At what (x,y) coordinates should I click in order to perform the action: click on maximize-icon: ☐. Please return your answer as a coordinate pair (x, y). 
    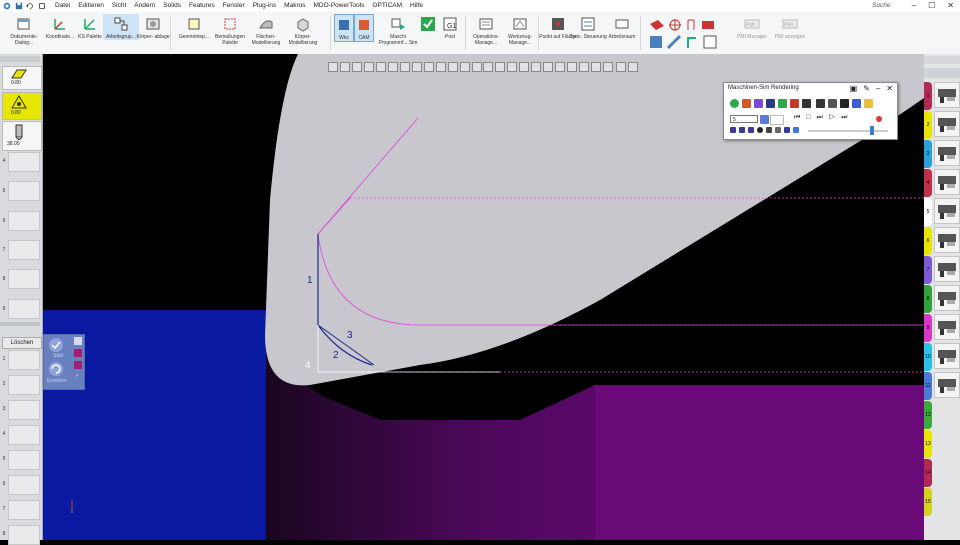
    Looking at the image, I should click on (931, 6).